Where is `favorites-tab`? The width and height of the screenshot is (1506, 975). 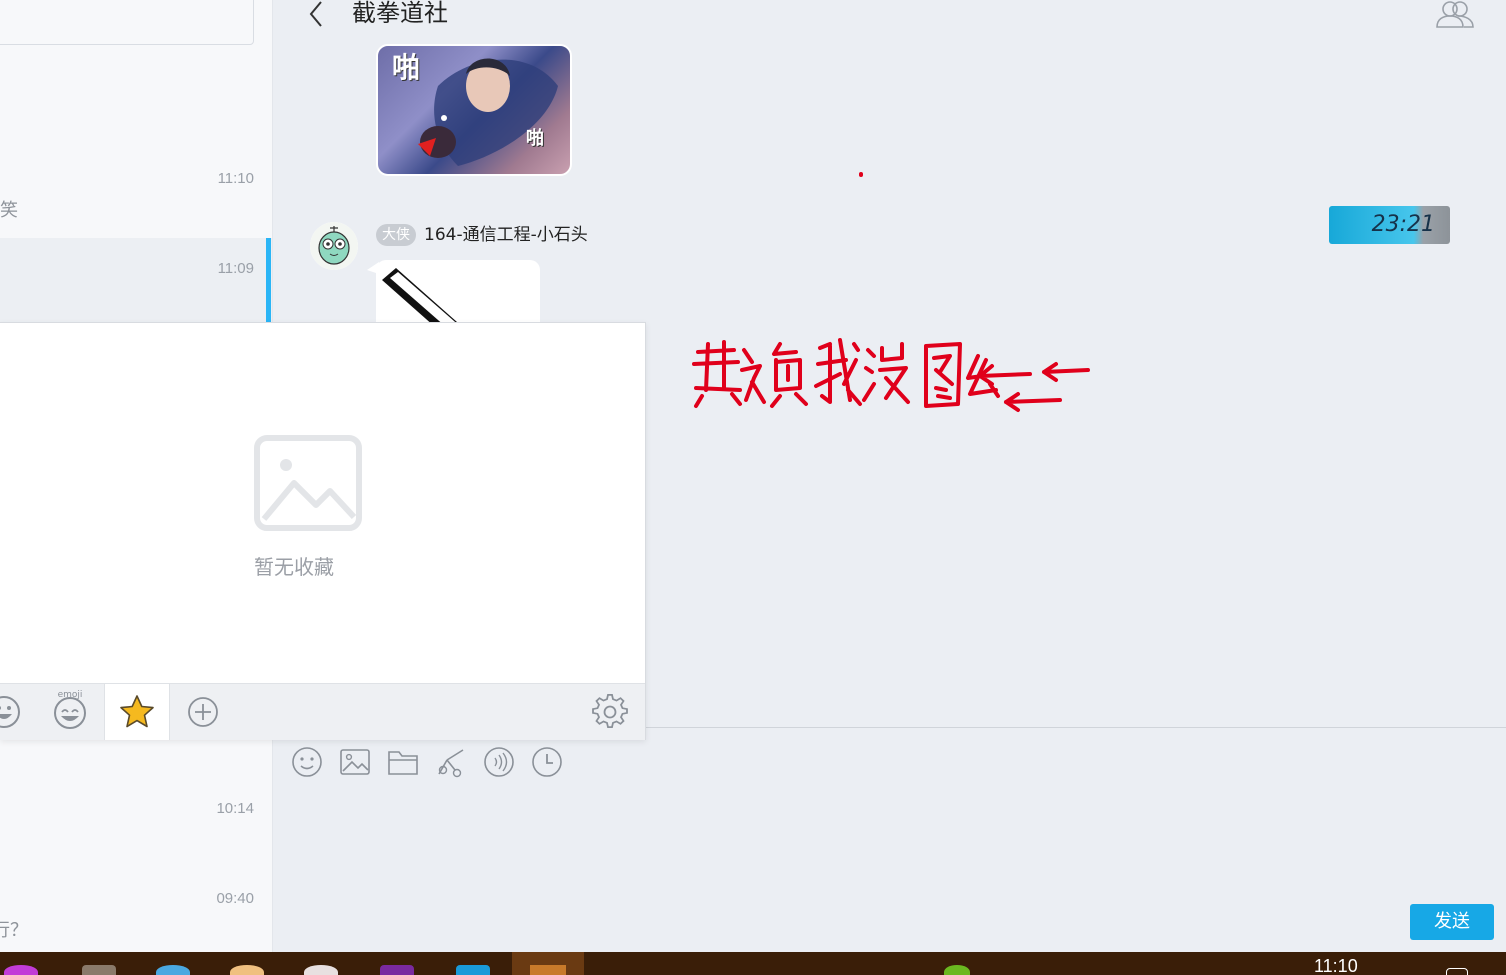
favorites-tab is located at coordinates (137, 712).